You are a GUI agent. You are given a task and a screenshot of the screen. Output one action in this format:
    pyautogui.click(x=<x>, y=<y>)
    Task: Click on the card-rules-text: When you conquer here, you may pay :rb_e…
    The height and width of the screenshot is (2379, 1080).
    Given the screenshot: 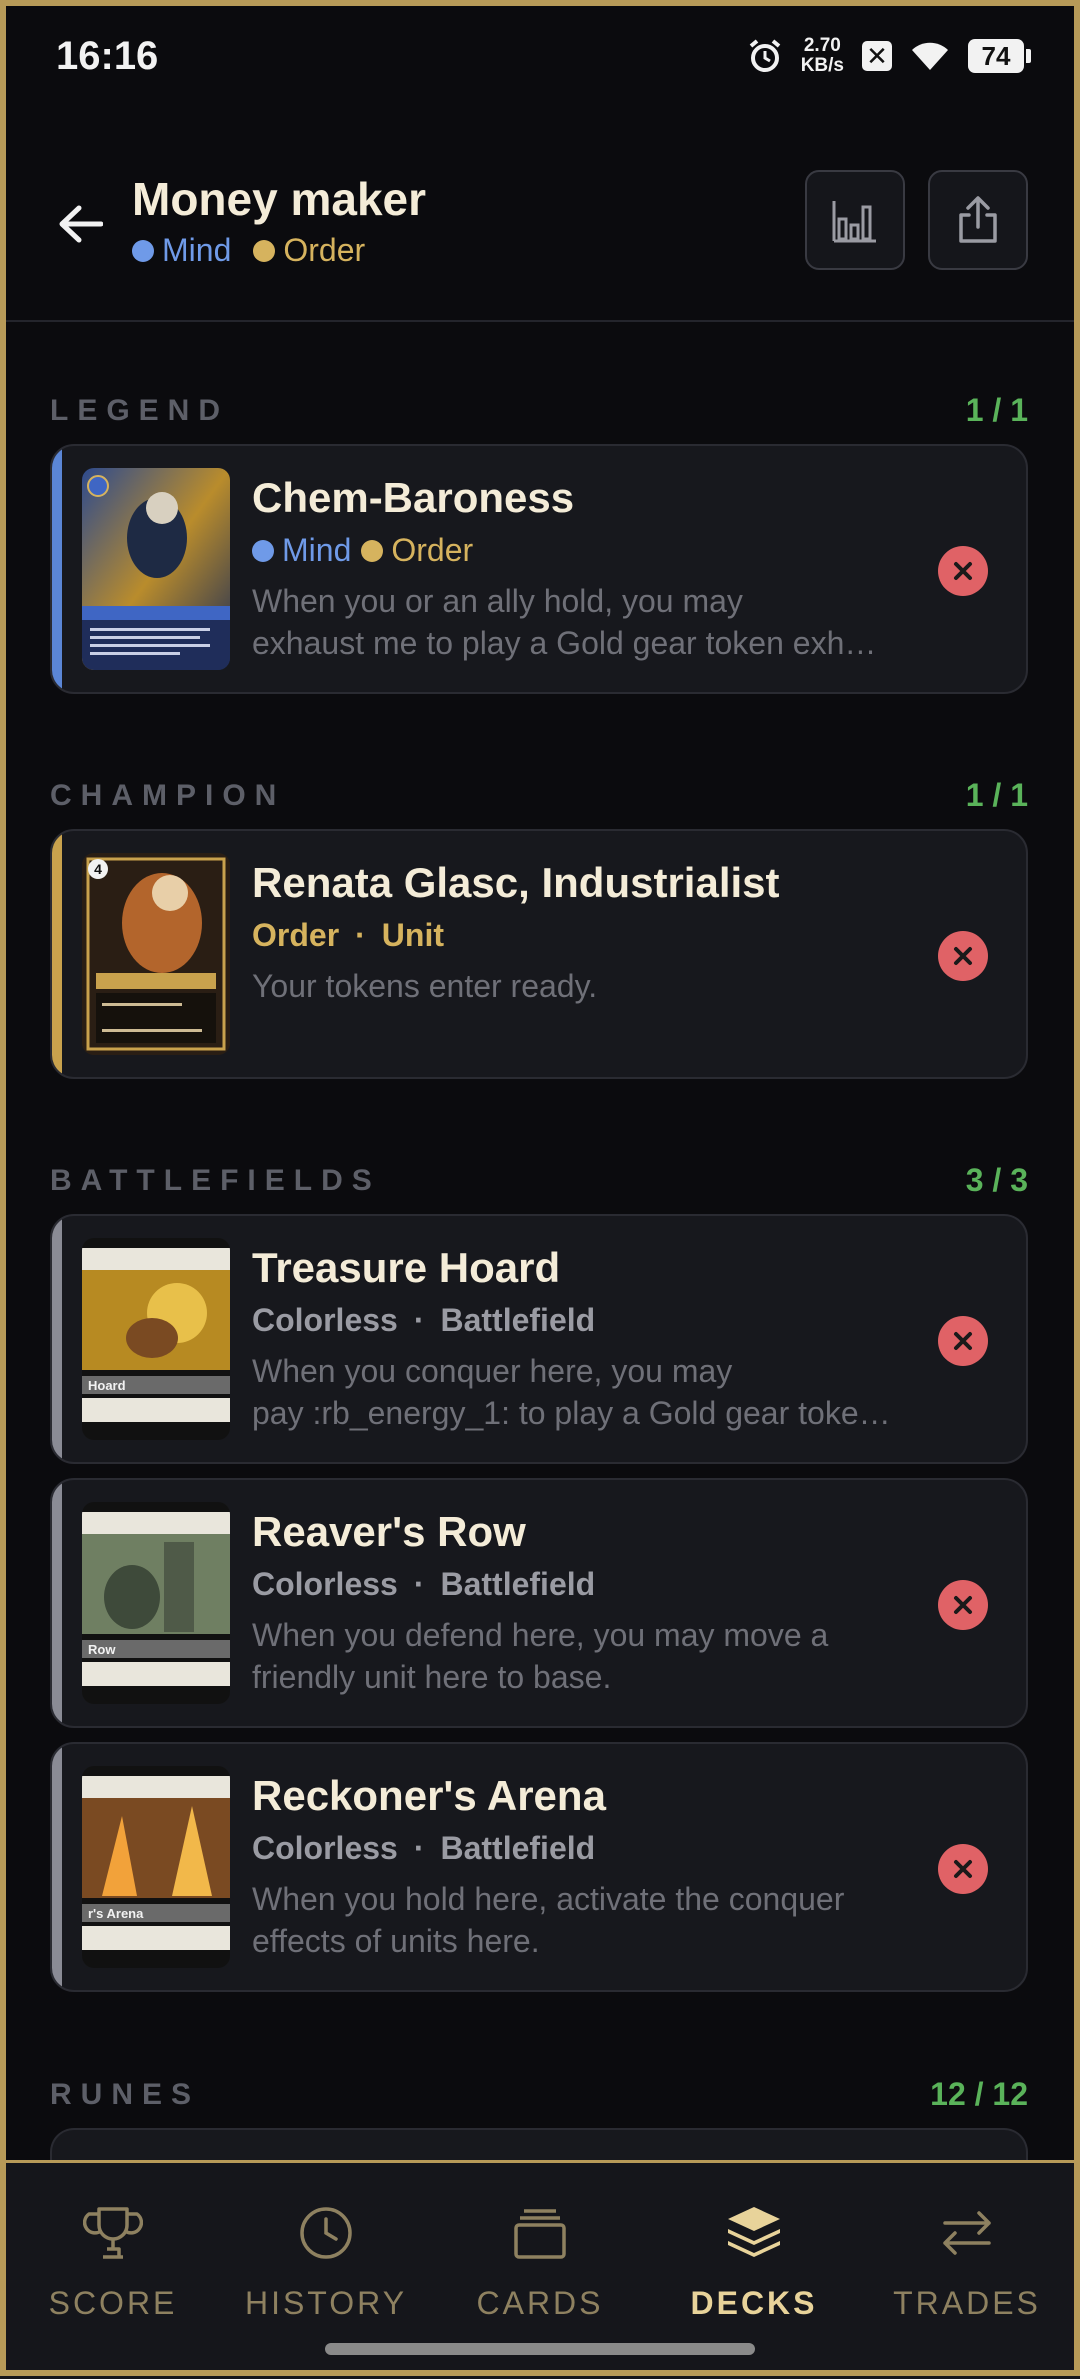 What is the action you would take?
    pyautogui.click(x=572, y=1392)
    